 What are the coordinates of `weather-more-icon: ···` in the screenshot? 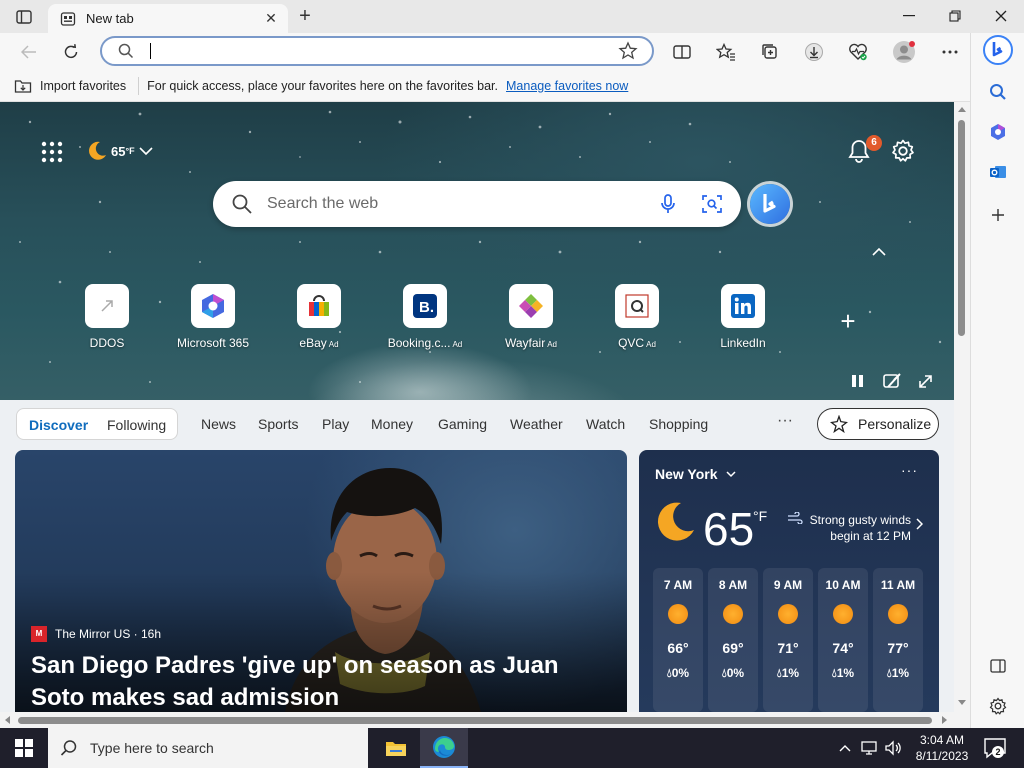 It's located at (909, 470).